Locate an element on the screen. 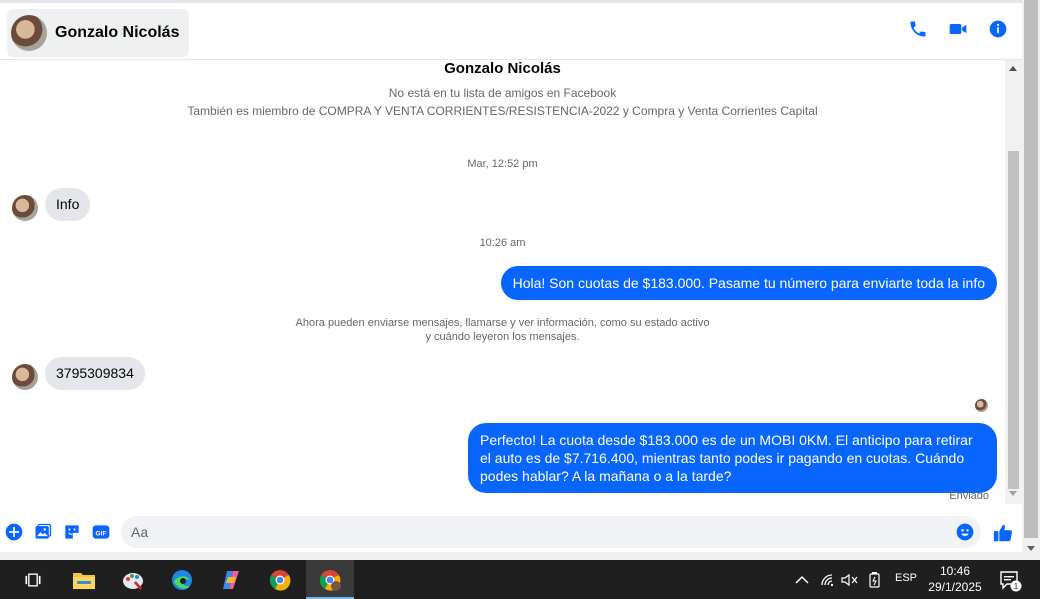 The image size is (1040, 599). windows-taskbar: ESP 10:46 29/1/2025 1 is located at coordinates (520, 579).